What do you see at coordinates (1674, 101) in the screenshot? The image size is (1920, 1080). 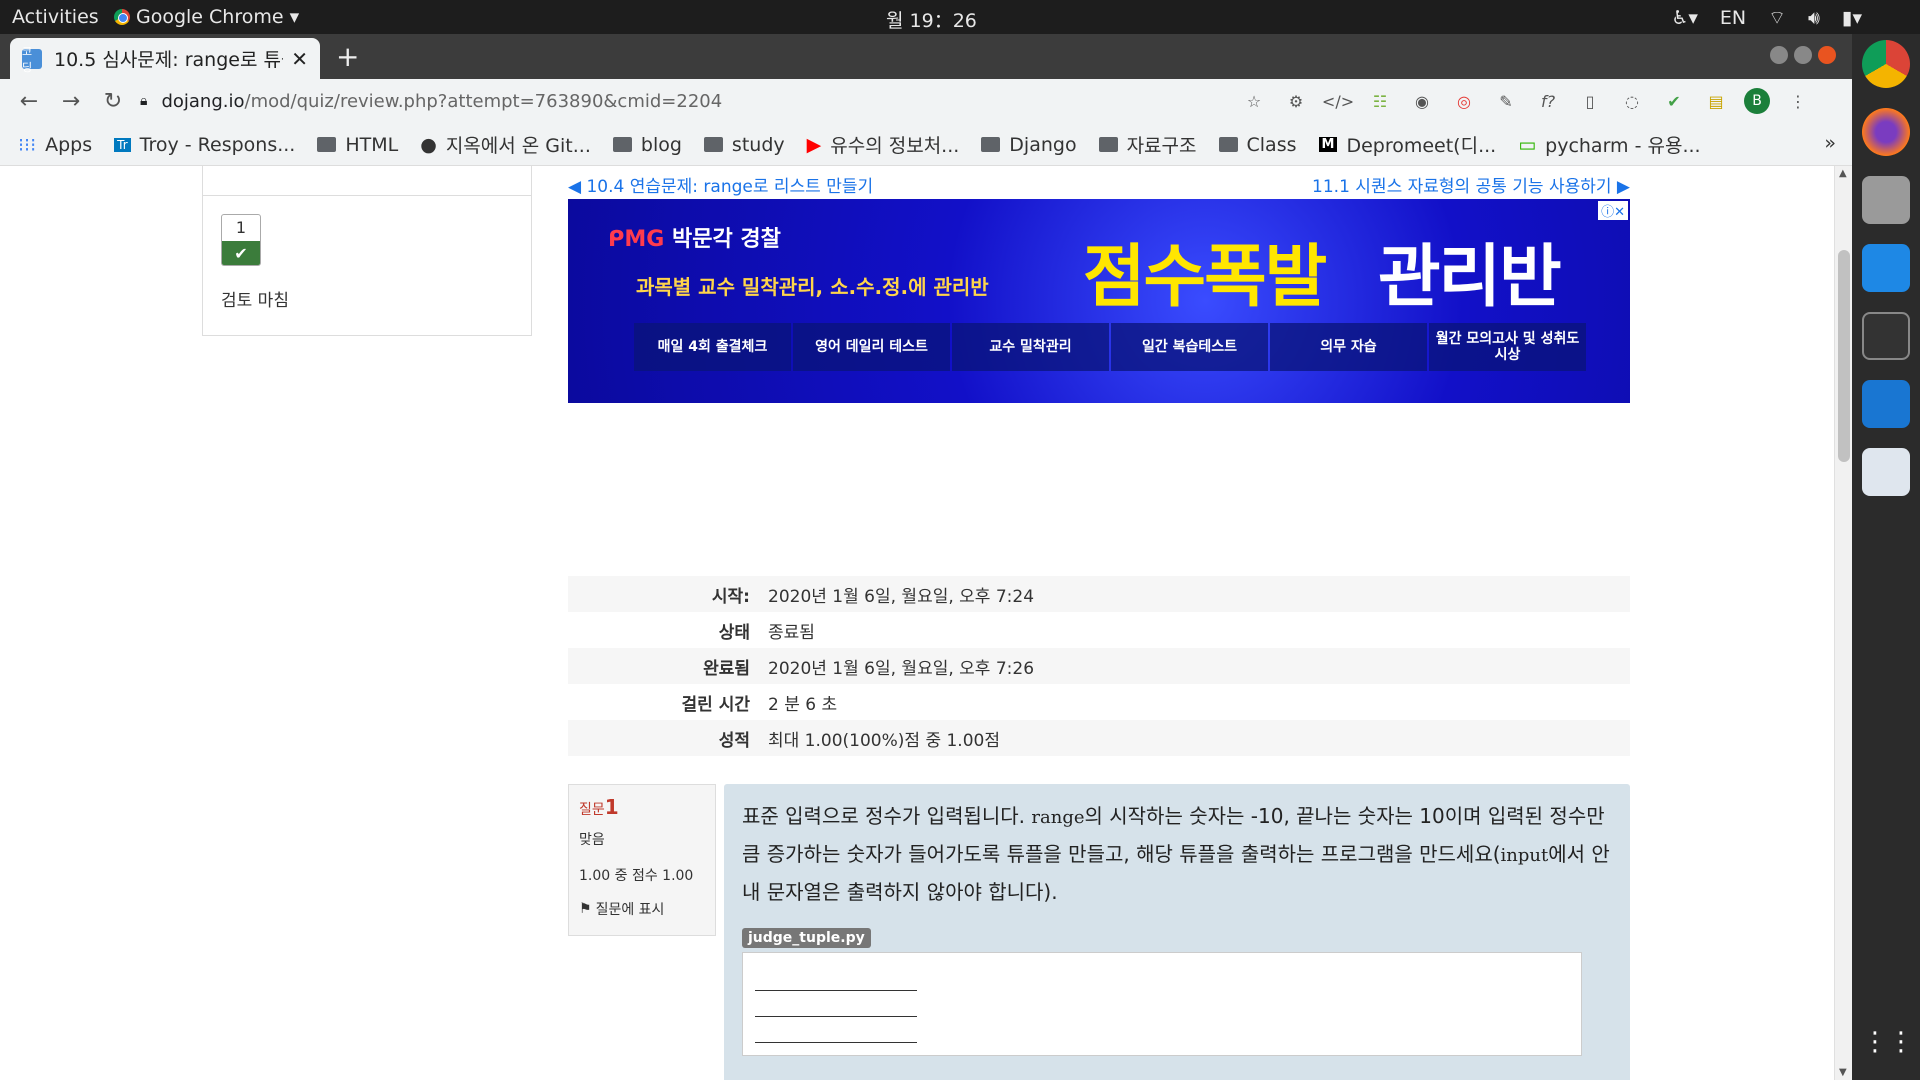 I see `extension-color-icon: ✔` at bounding box center [1674, 101].